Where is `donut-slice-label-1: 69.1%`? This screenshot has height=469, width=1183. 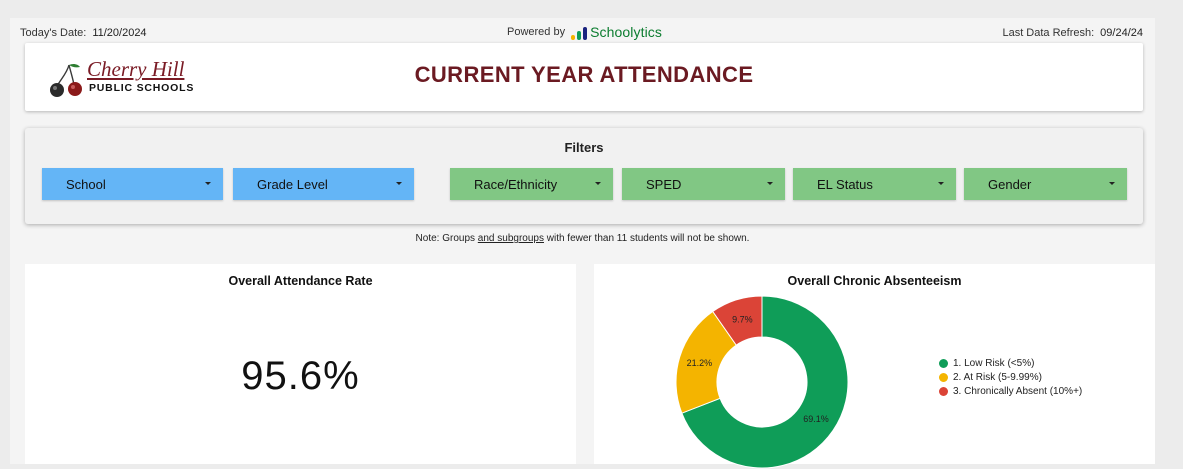 donut-slice-label-1: 69.1% is located at coordinates (816, 419).